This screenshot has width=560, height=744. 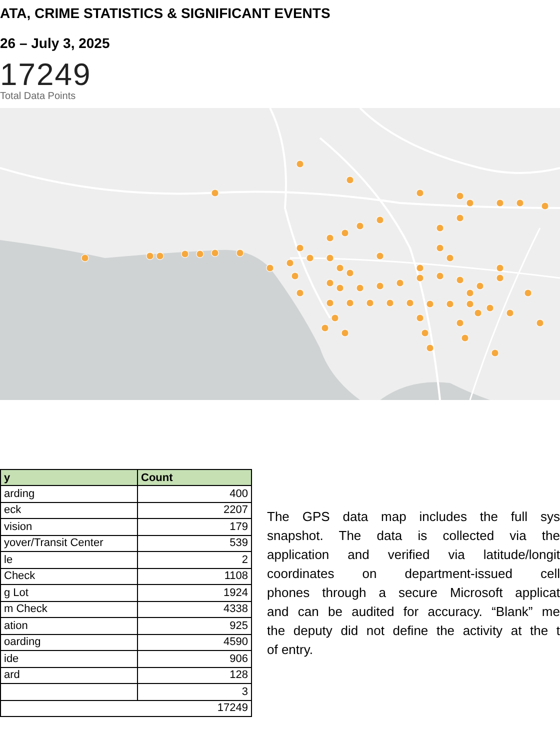 What do you see at coordinates (69, 494) in the screenshot?
I see `table-cell: arding` at bounding box center [69, 494].